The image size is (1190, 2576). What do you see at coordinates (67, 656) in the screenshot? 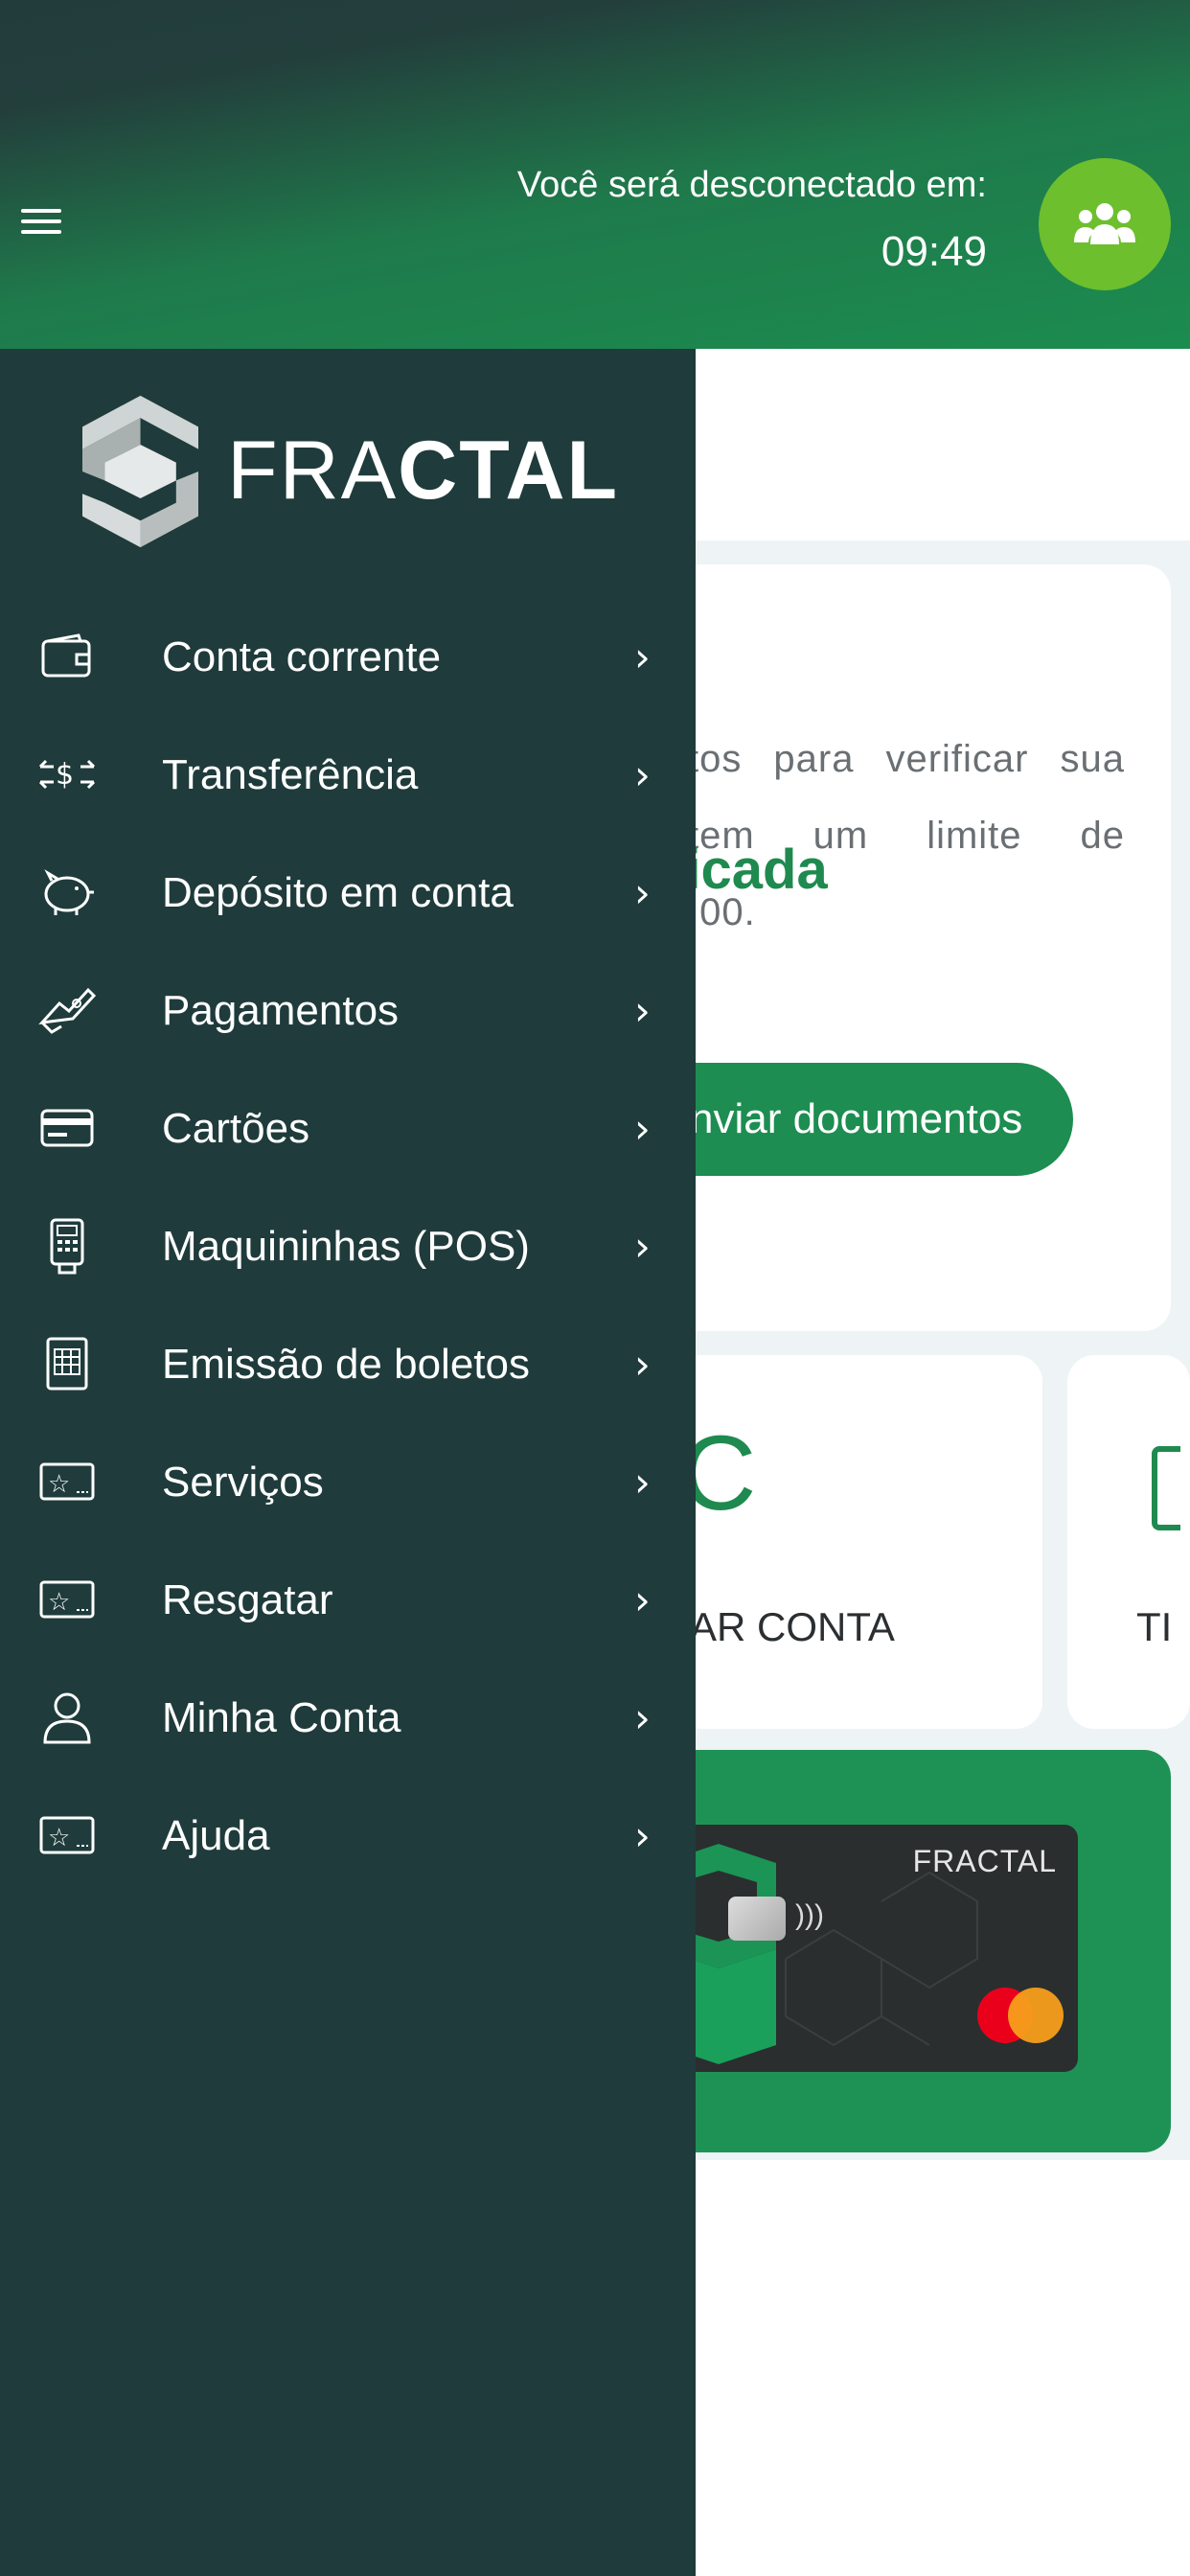
I see `wallet-icon` at bounding box center [67, 656].